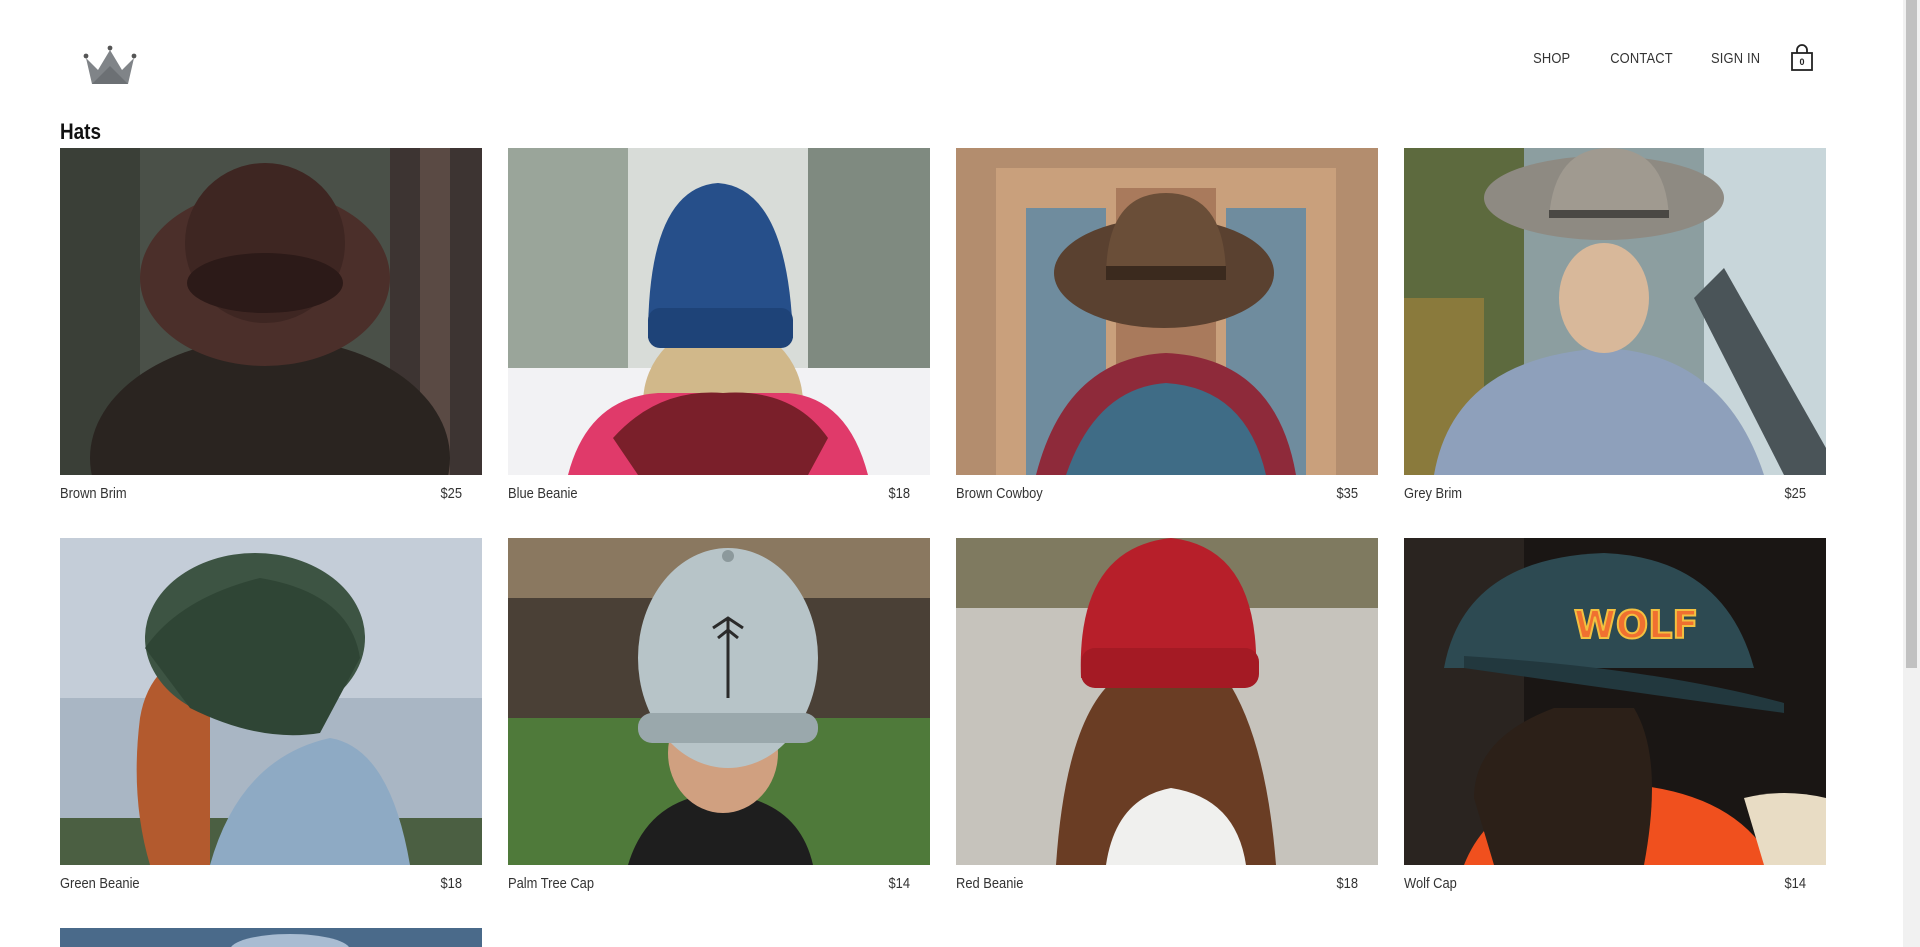 This screenshot has height=947, width=1920. I want to click on product-image-blue-beanie, so click(719, 311).